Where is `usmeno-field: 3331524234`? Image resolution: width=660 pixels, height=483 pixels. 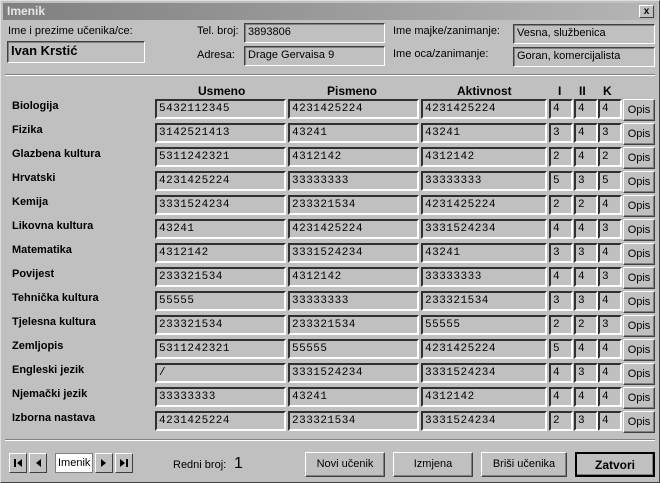 usmeno-field: 3331524234 is located at coordinates (220, 205).